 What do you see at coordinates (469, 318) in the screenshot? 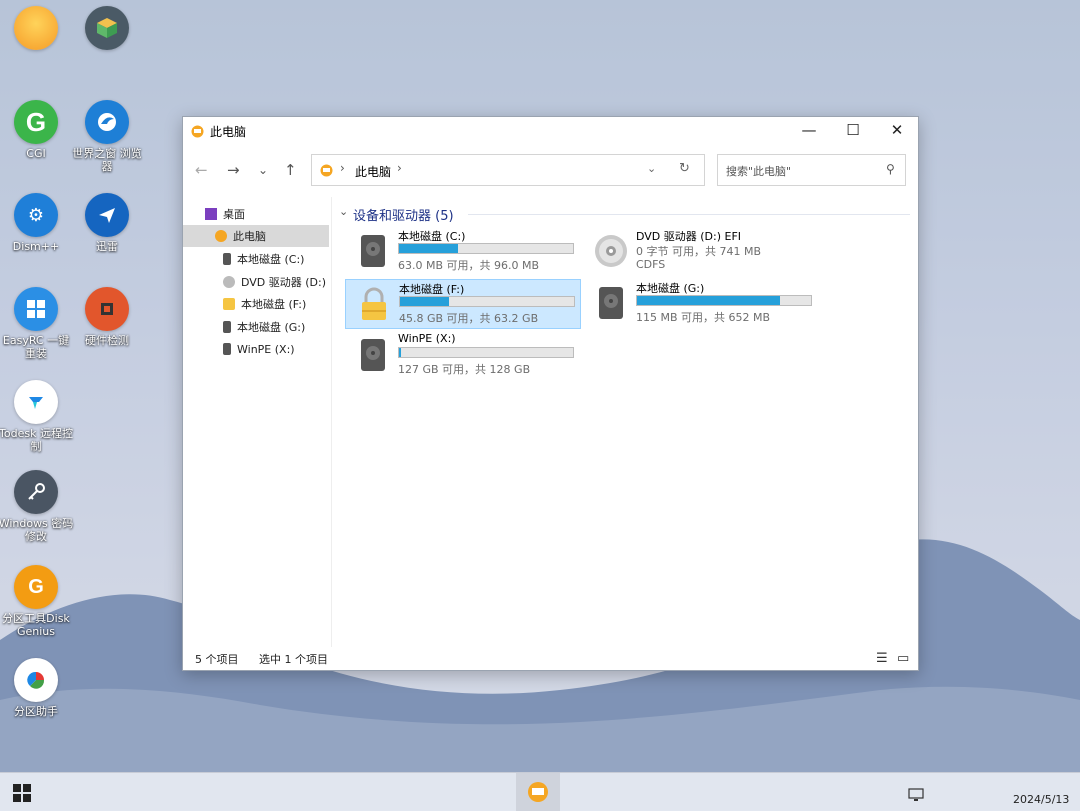
I see `drive-usage: 45.8 GB 可用，共 63.2 GB` at bounding box center [469, 318].